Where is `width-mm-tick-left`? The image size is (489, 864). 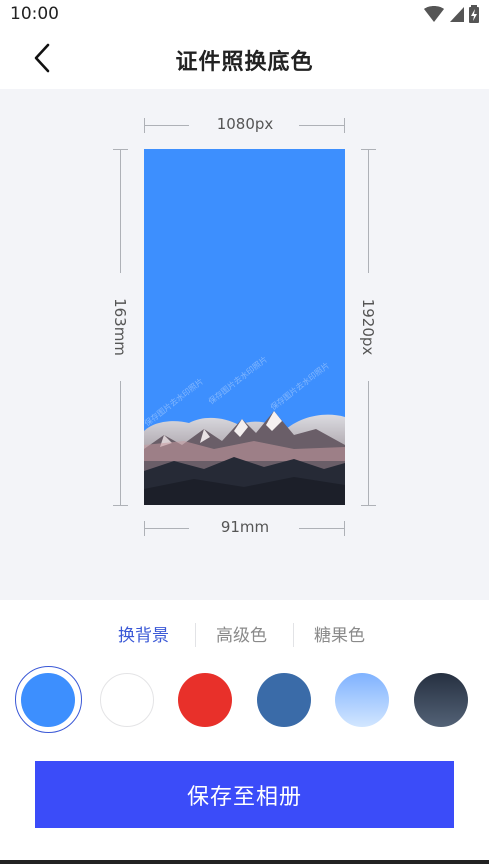
width-mm-tick-left is located at coordinates (144, 528).